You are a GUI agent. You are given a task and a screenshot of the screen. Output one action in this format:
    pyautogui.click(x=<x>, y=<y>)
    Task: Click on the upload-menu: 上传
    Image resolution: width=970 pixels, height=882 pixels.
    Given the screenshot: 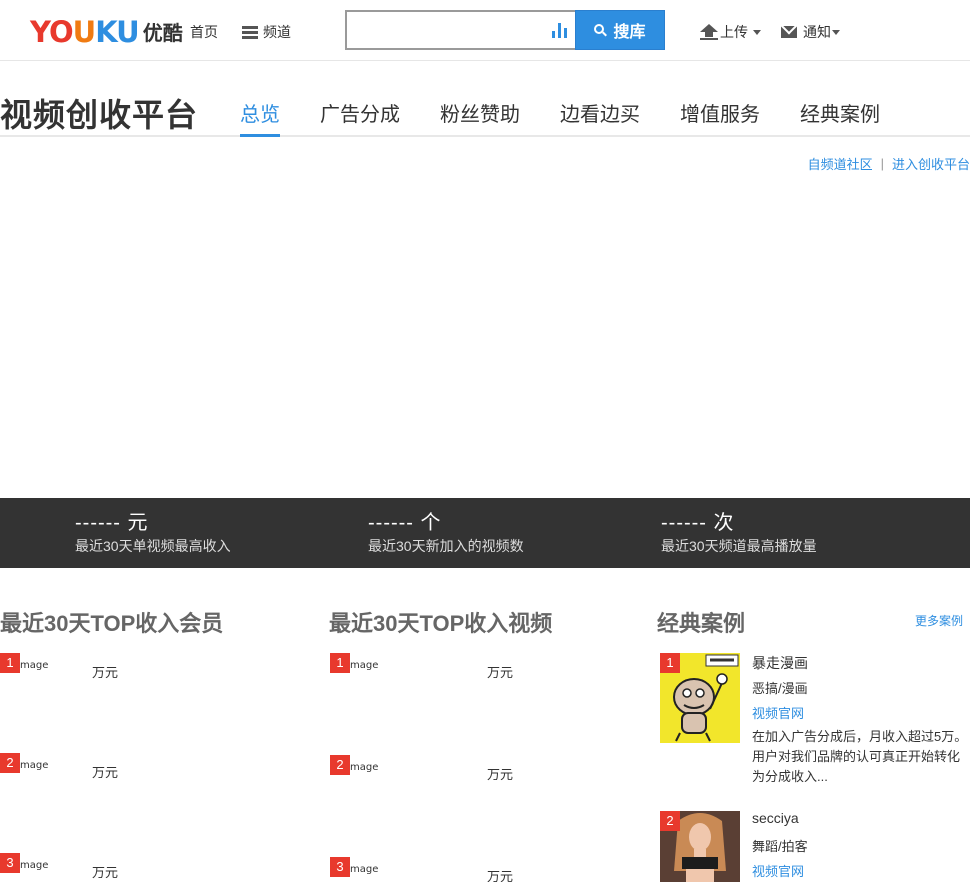 What is the action you would take?
    pyautogui.click(x=730, y=32)
    